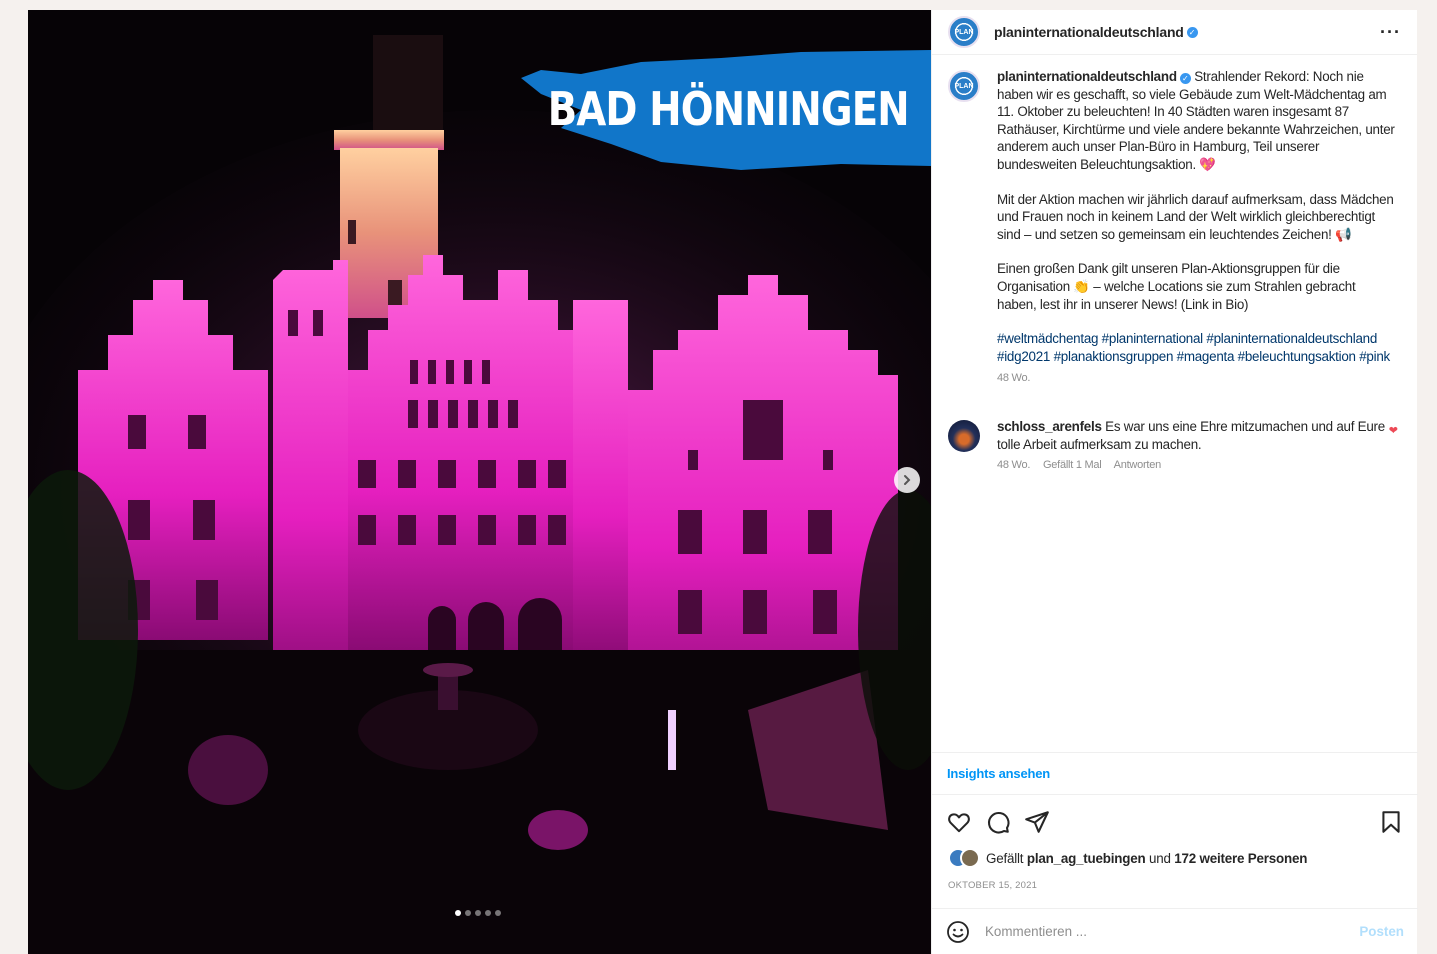  I want to click on carousel-indicator, so click(478, 913).